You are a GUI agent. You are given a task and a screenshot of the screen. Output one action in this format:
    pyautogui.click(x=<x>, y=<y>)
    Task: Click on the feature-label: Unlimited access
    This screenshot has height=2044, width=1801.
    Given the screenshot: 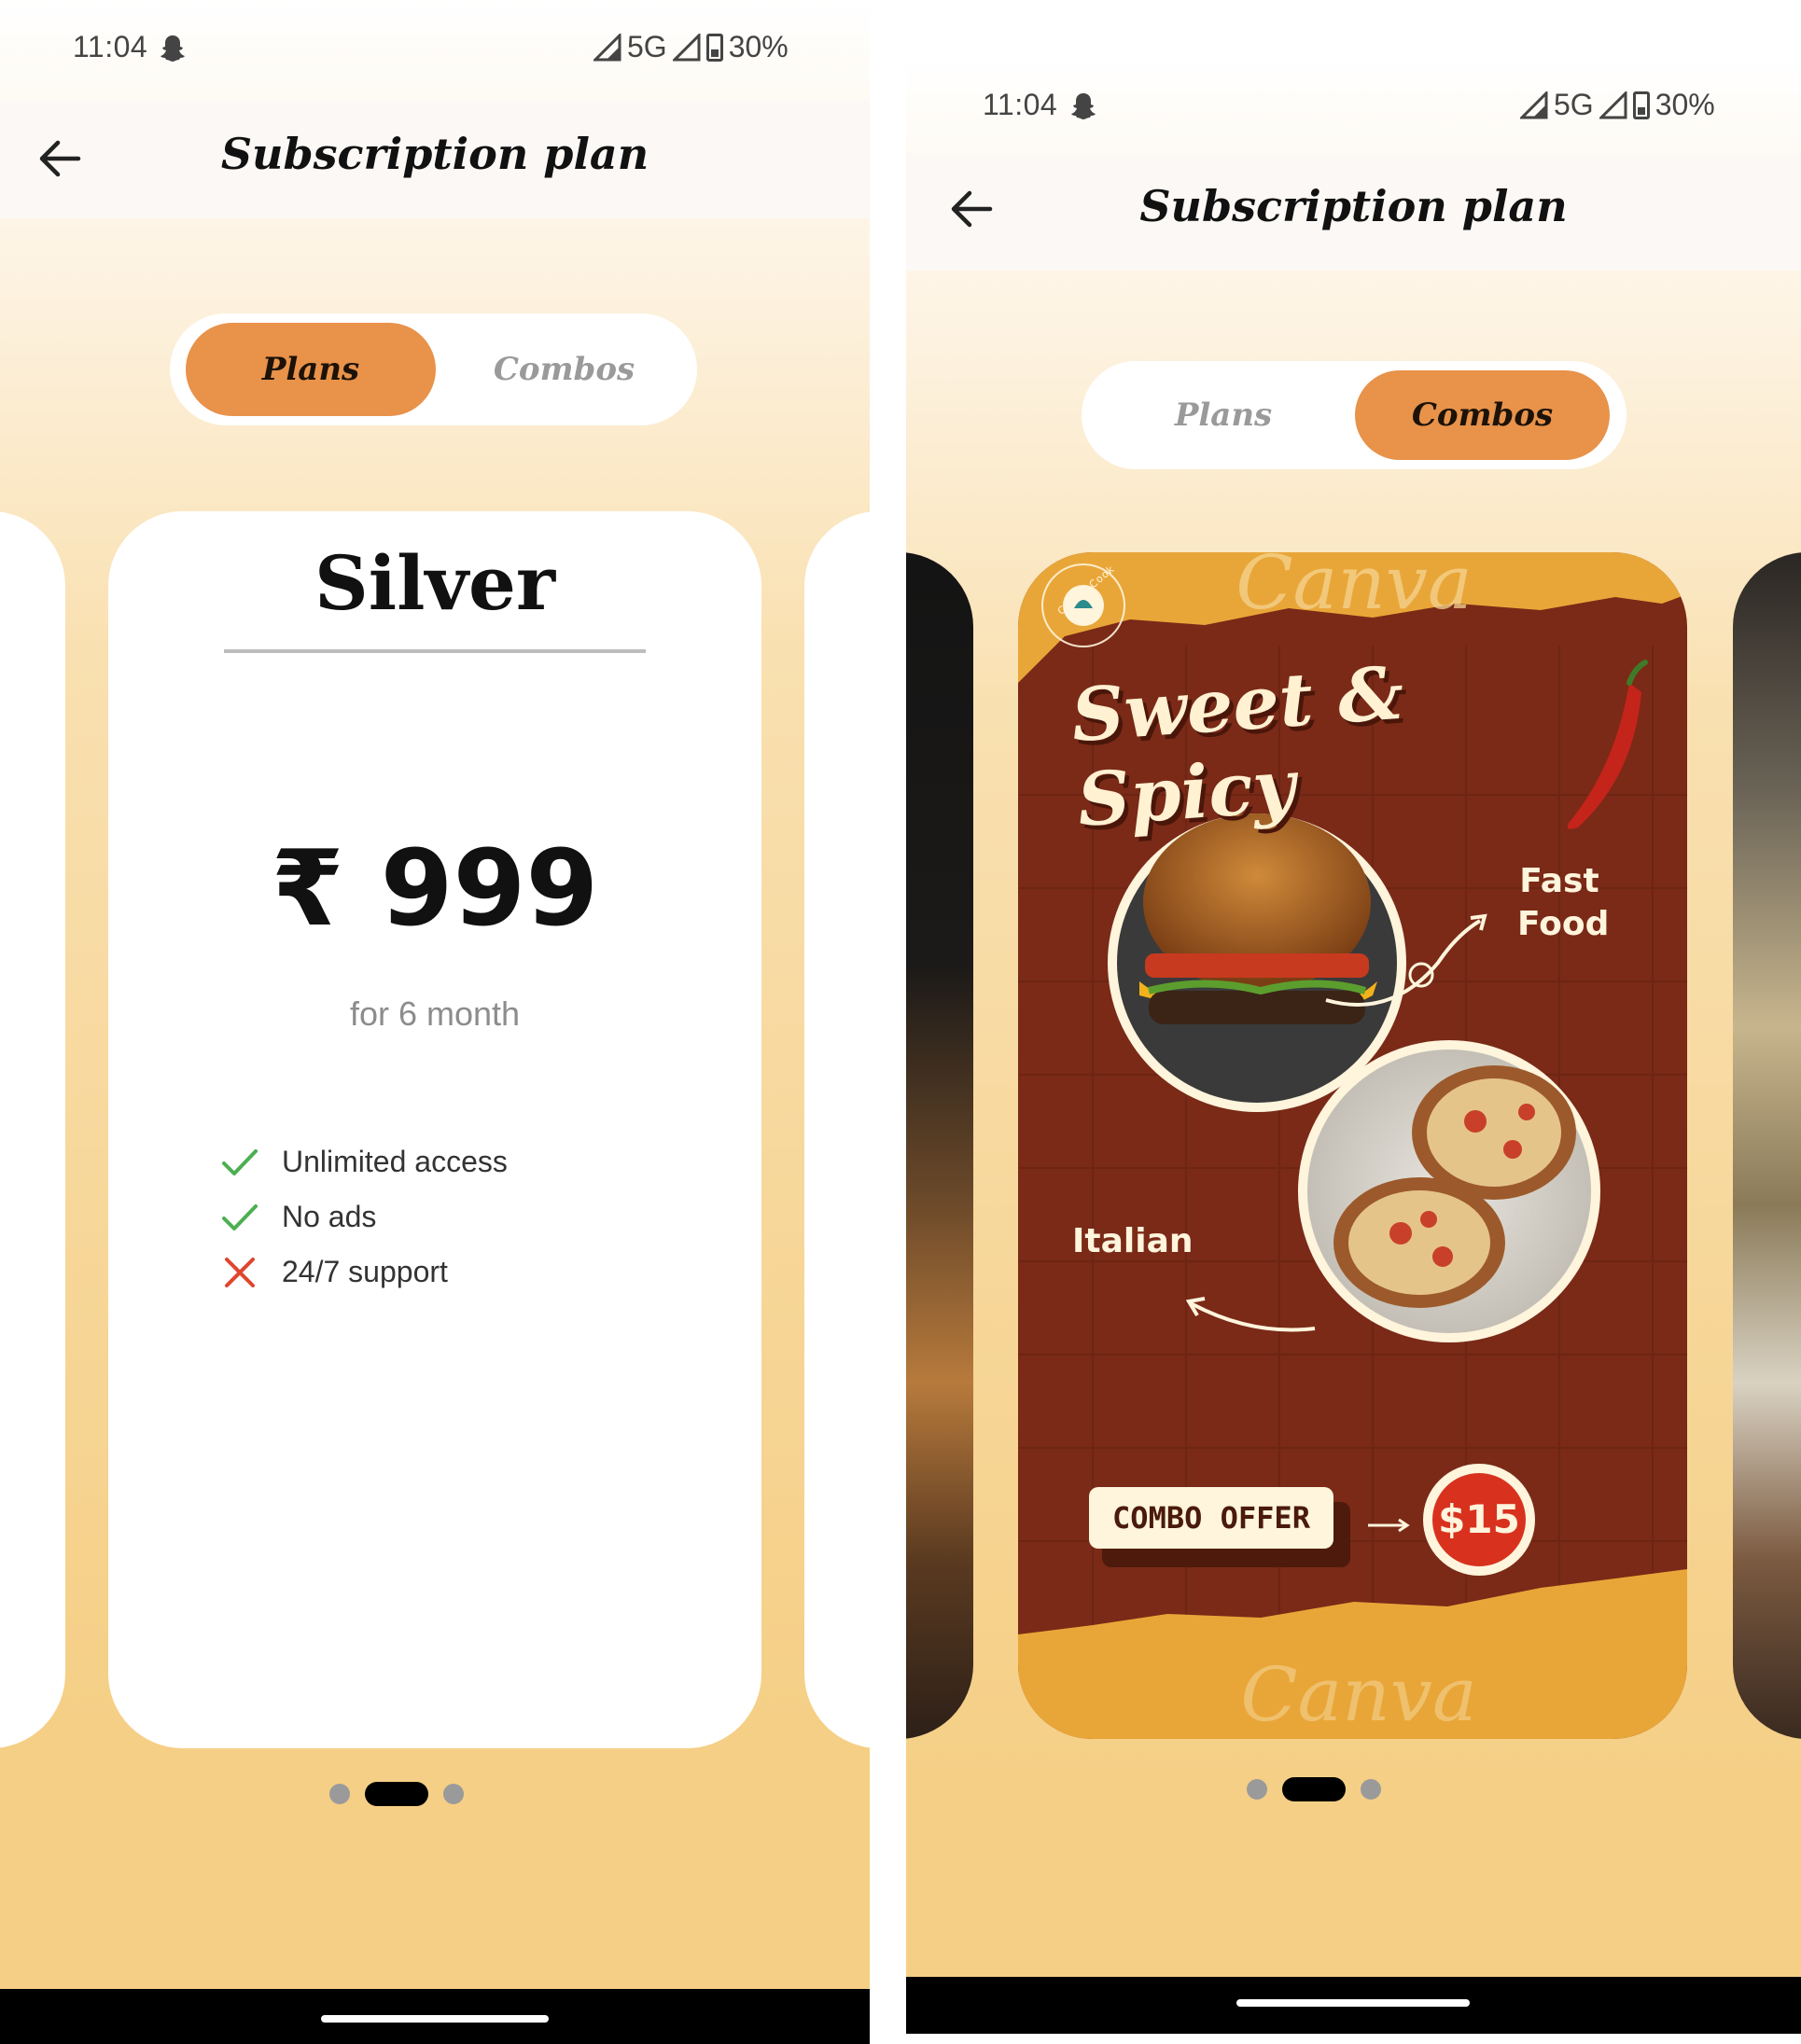 What is the action you would take?
    pyautogui.click(x=395, y=1161)
    